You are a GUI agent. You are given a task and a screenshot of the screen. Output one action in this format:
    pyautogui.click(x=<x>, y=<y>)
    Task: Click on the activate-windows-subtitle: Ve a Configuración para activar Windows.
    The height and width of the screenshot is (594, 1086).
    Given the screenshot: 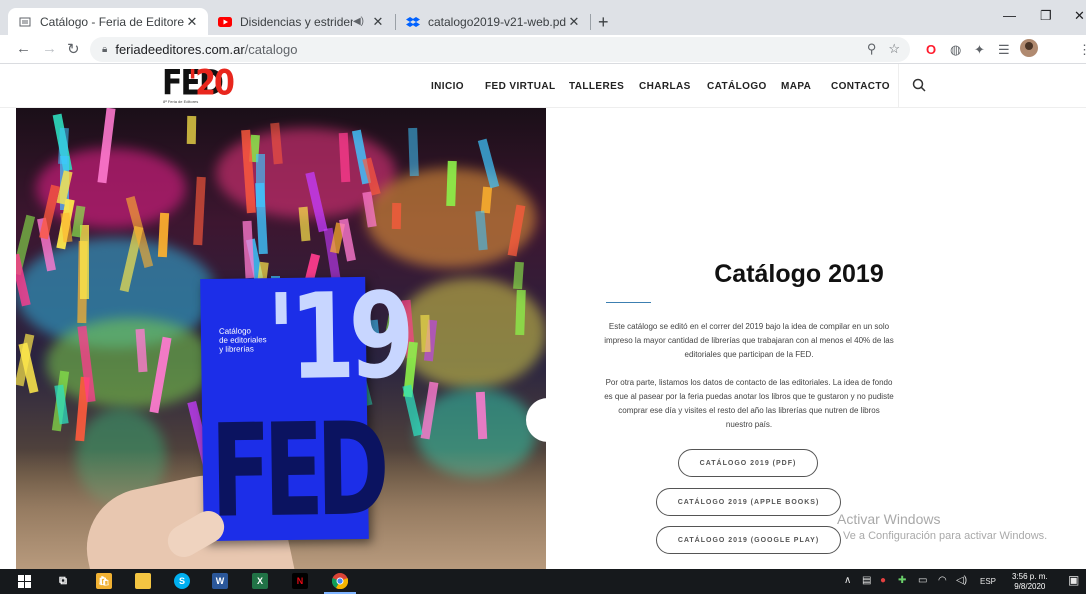 What is the action you would take?
    pyautogui.click(x=945, y=536)
    